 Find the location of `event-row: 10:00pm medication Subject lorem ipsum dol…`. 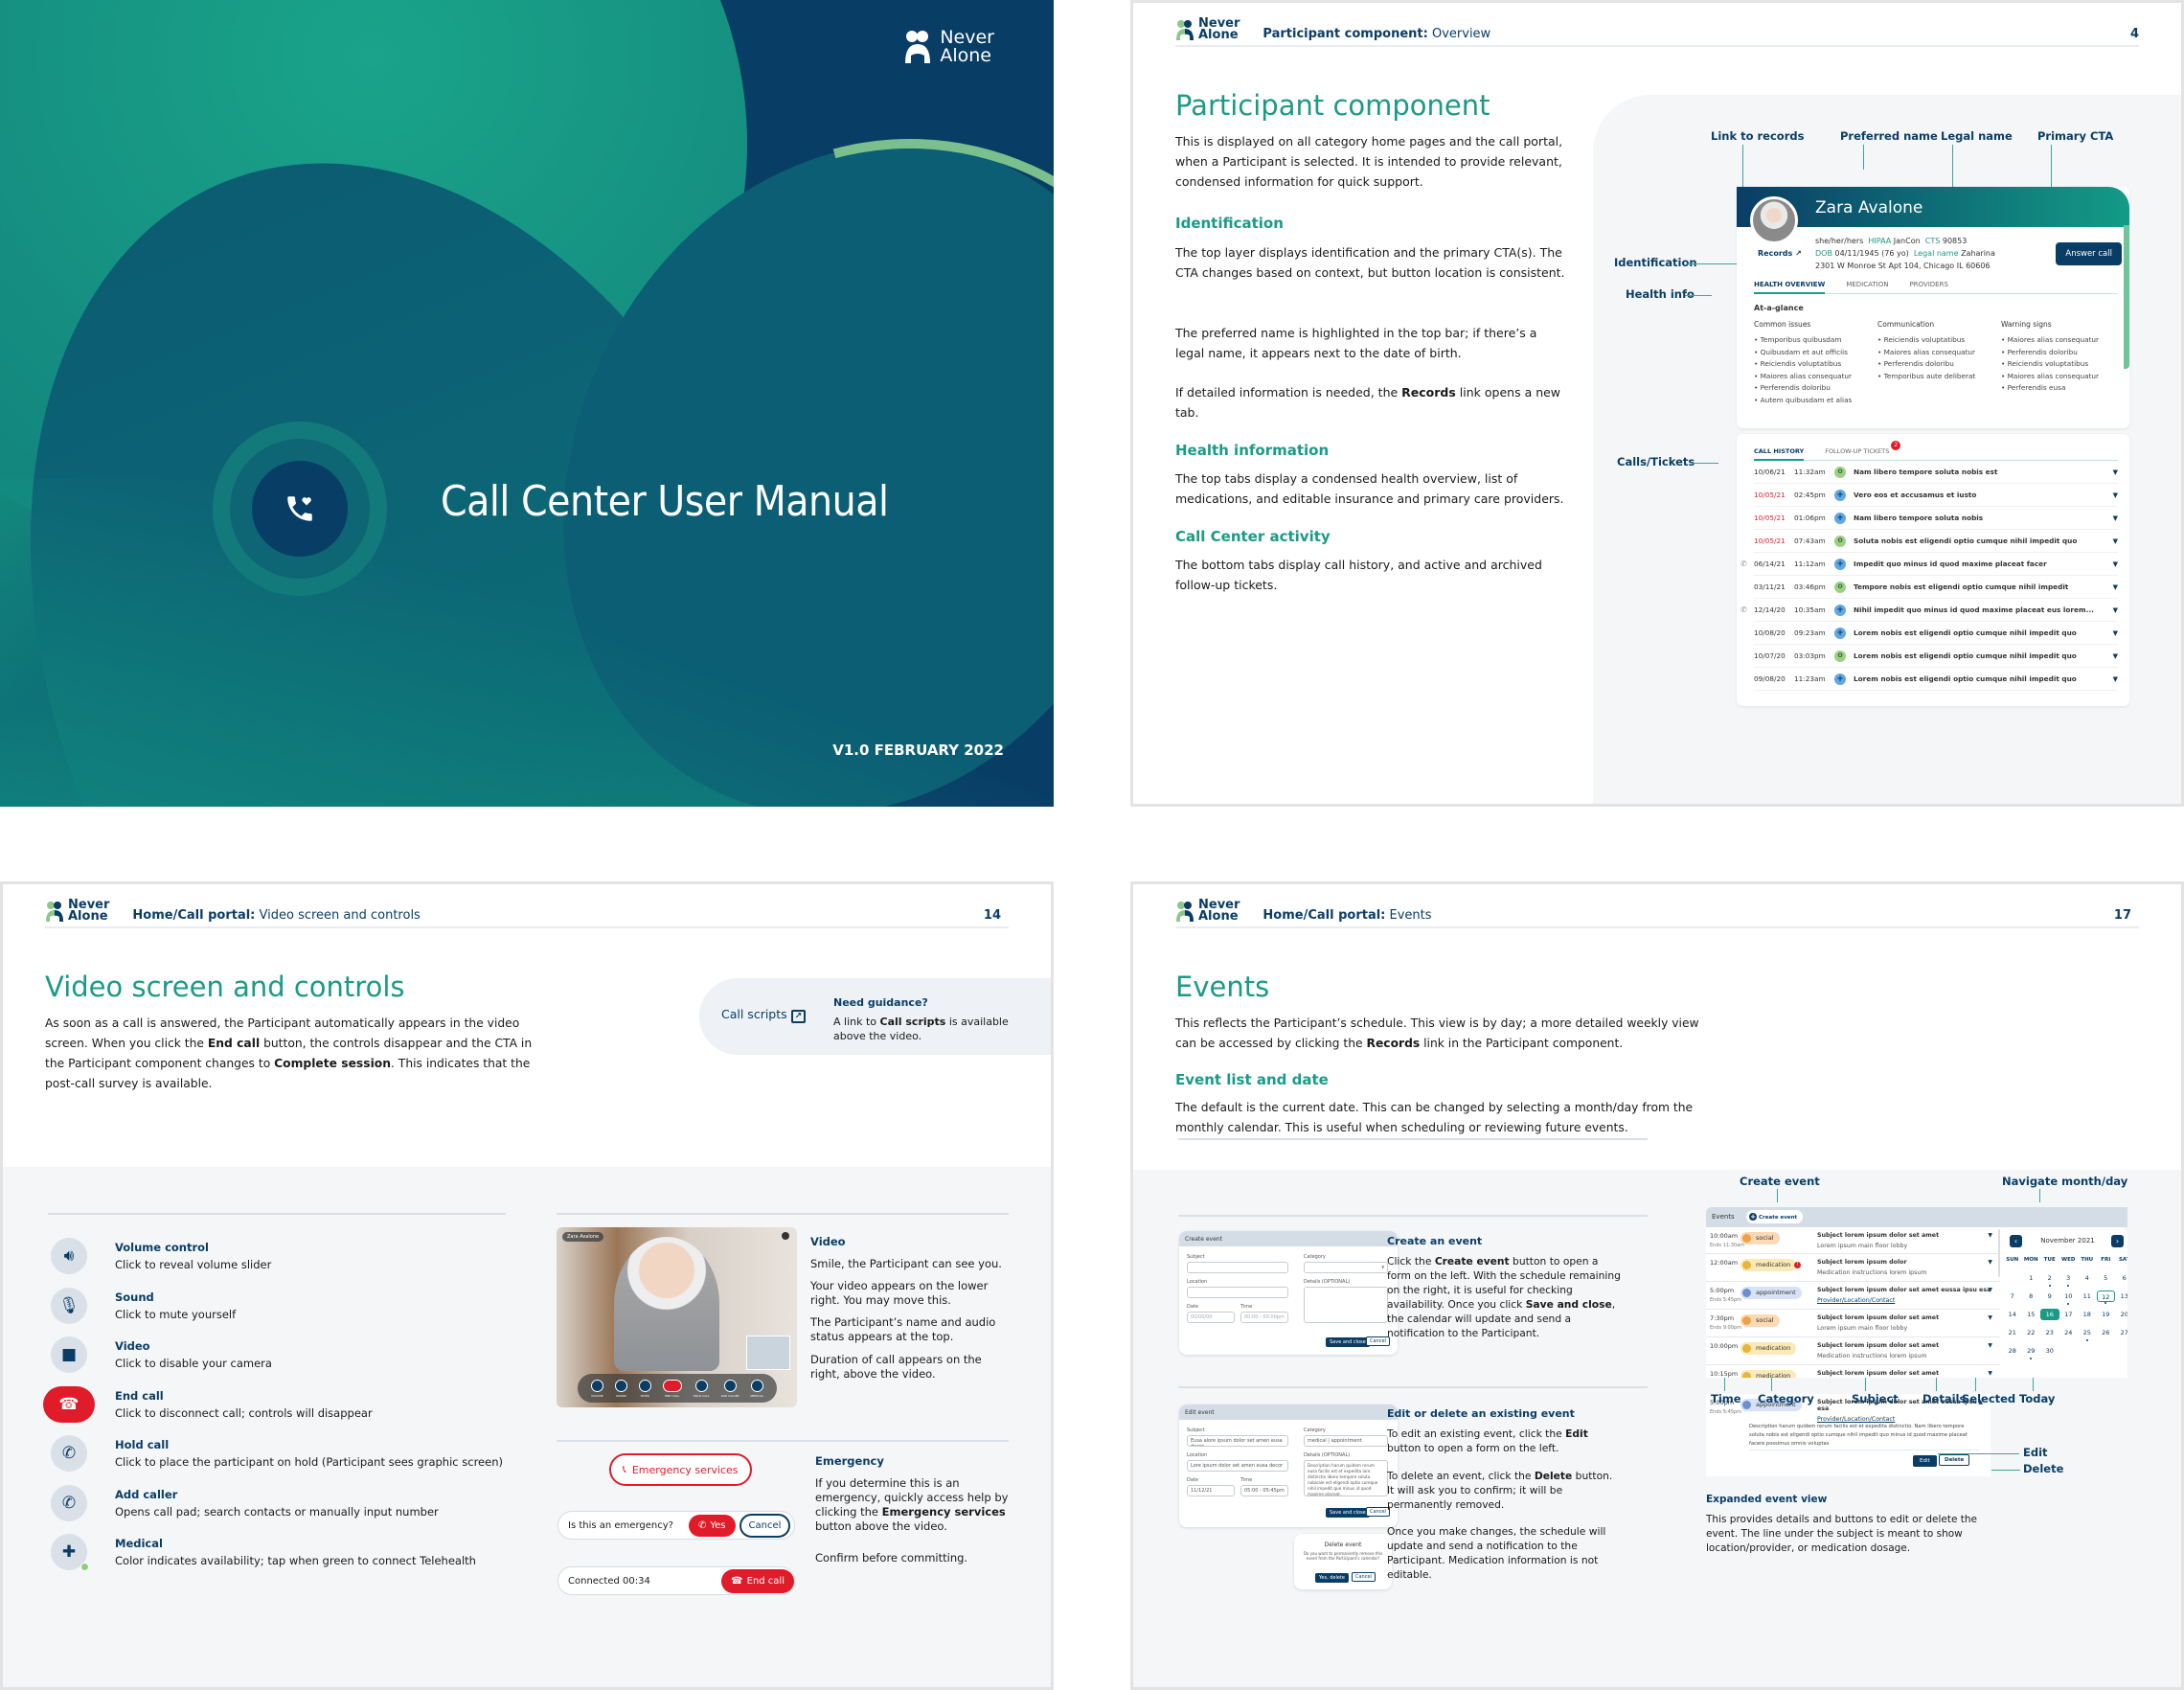

event-row: 10:00pm medication Subject lorem ipsum dol… is located at coordinates (1853, 1351).